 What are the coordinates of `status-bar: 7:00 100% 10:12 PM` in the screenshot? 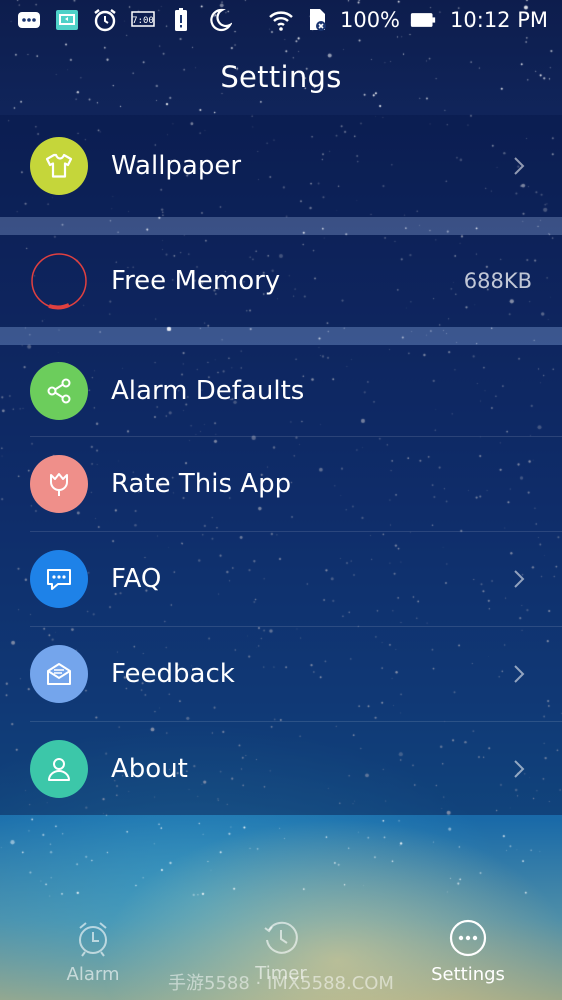 It's located at (281, 20).